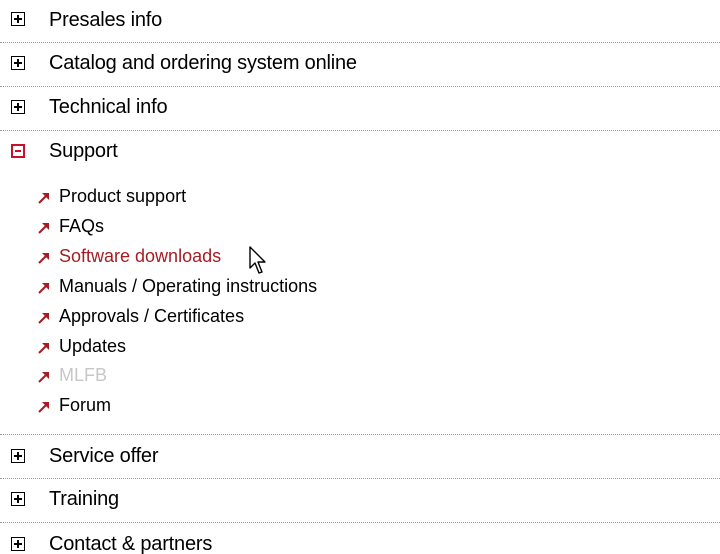 Image resolution: width=720 pixels, height=554 pixels. I want to click on minus-square-icon, so click(18, 151).